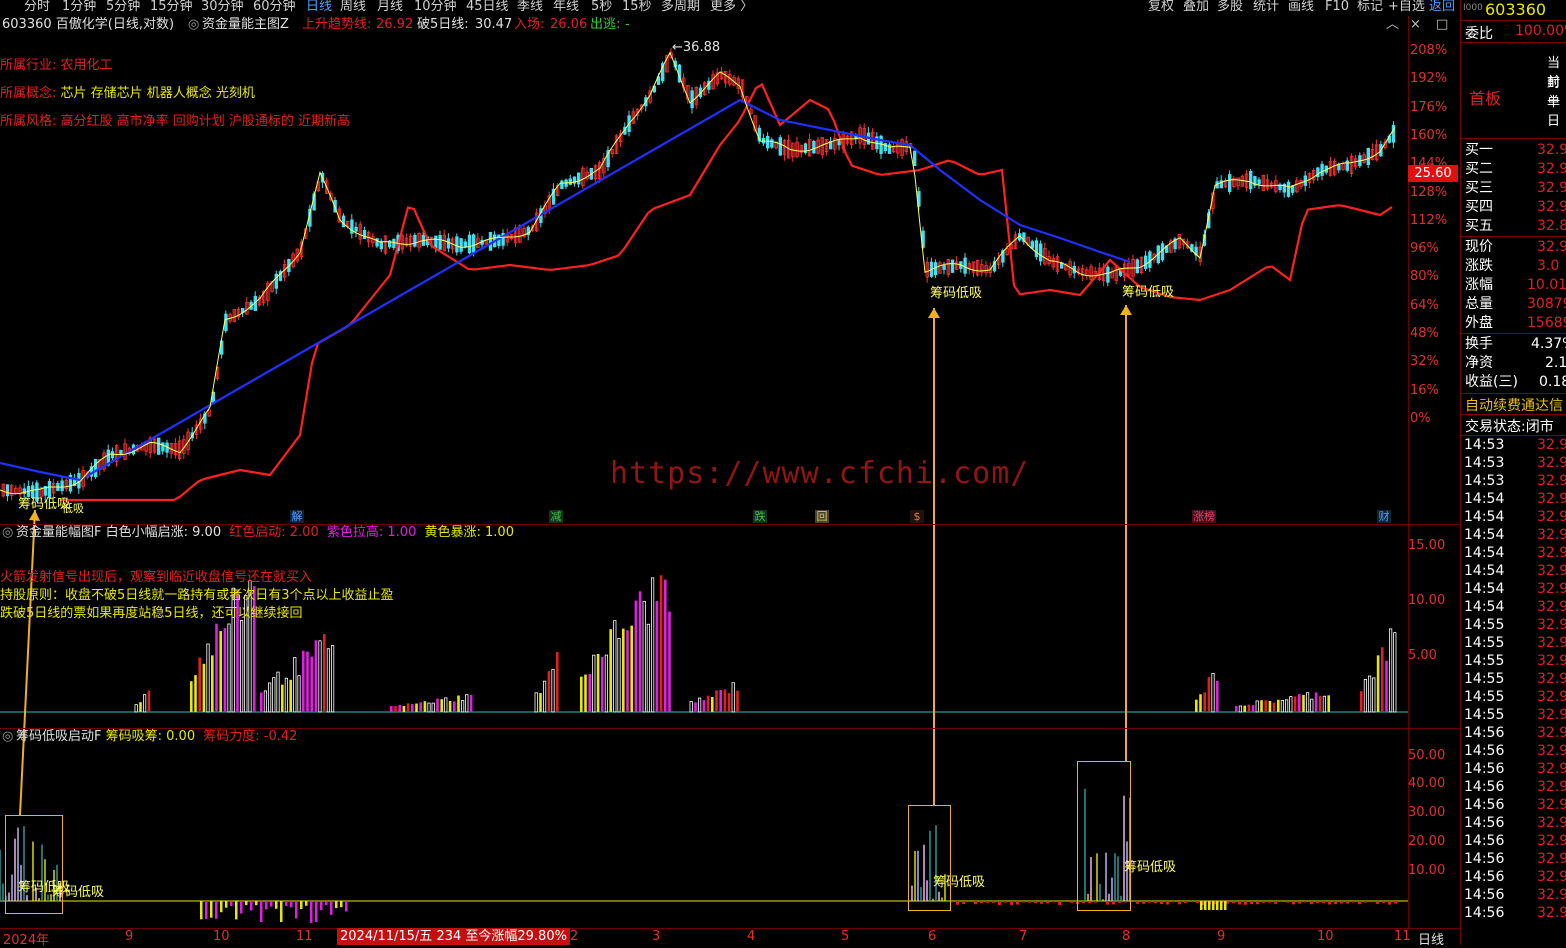 The width and height of the screenshot is (1566, 948). I want to click on white-value: 9.00, so click(207, 532).